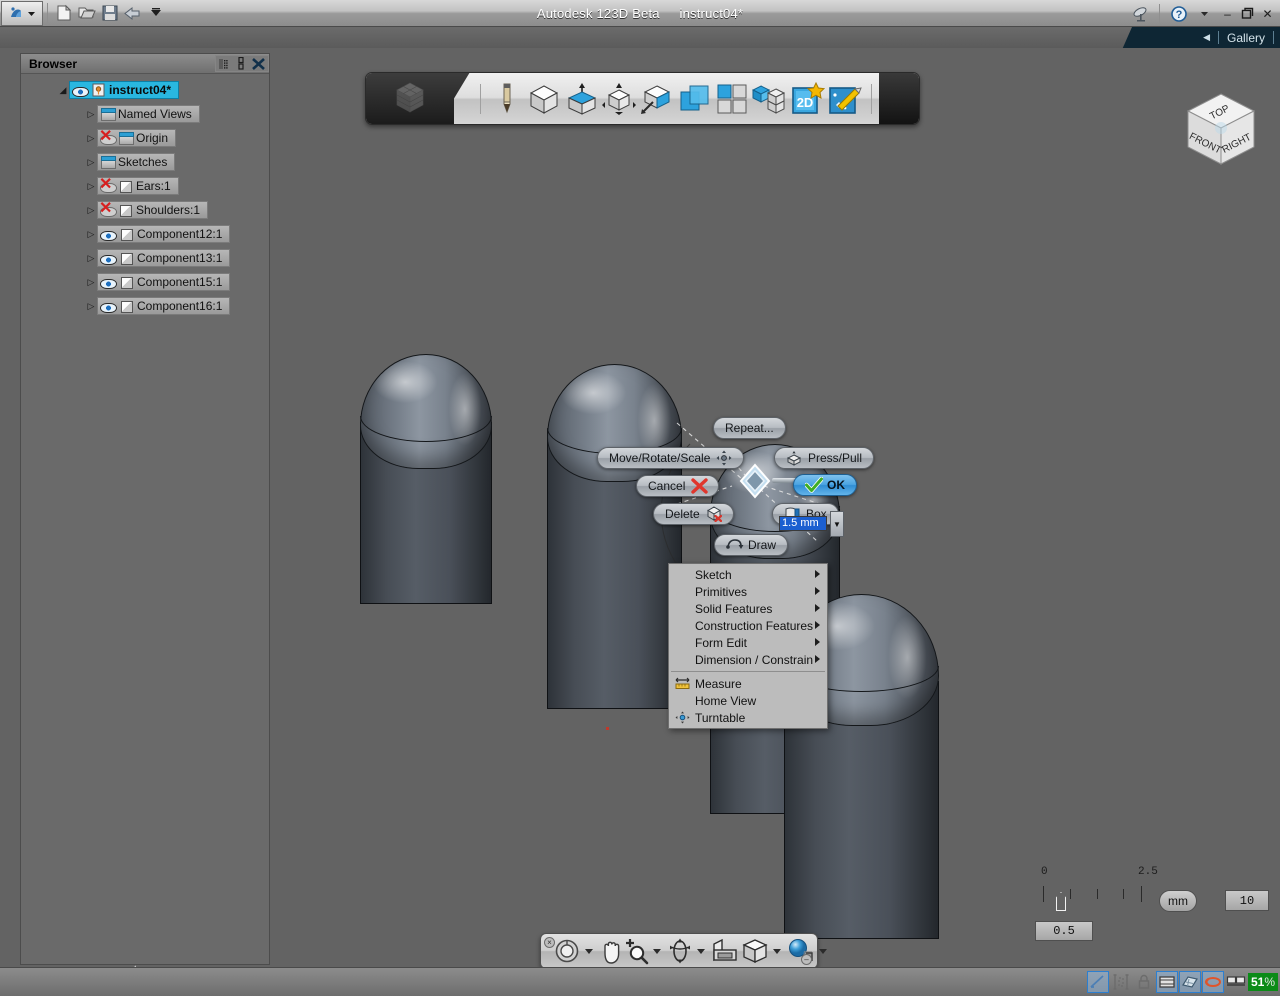  Describe the element at coordinates (258, 63) in the screenshot. I see `browser-close-icon` at that location.